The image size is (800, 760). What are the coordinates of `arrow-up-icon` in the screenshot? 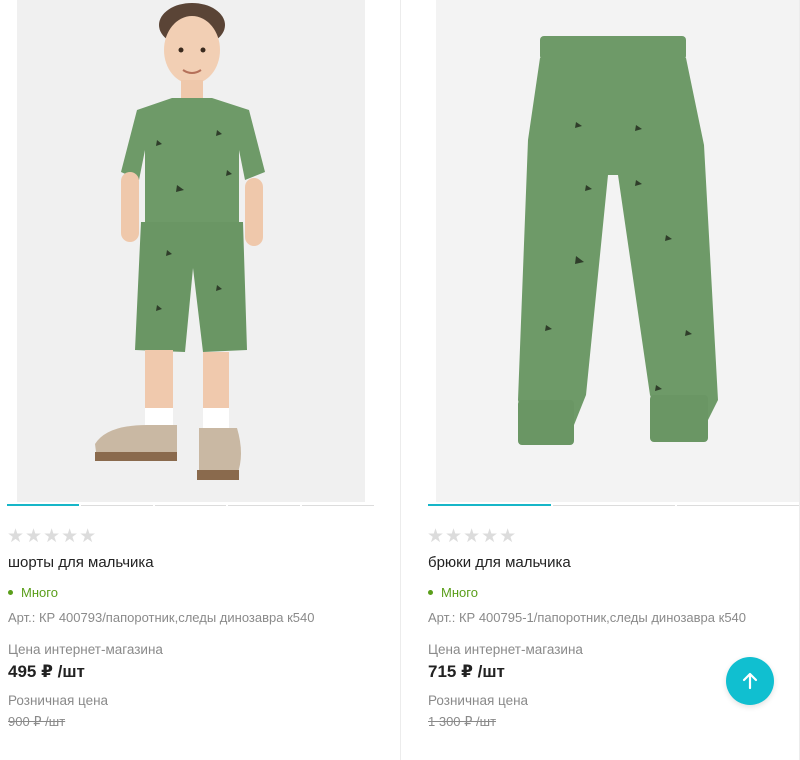 It's located at (750, 681).